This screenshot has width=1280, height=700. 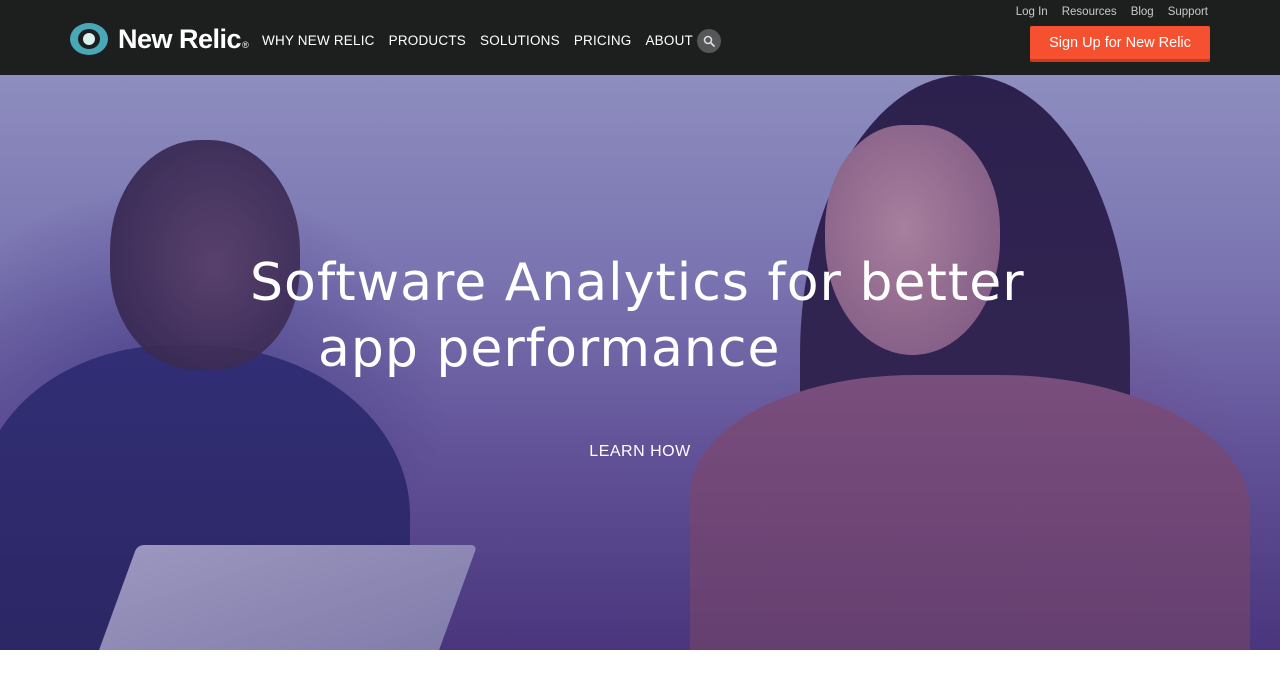 What do you see at coordinates (245, 45) in the screenshot?
I see `registered-mark: ®` at bounding box center [245, 45].